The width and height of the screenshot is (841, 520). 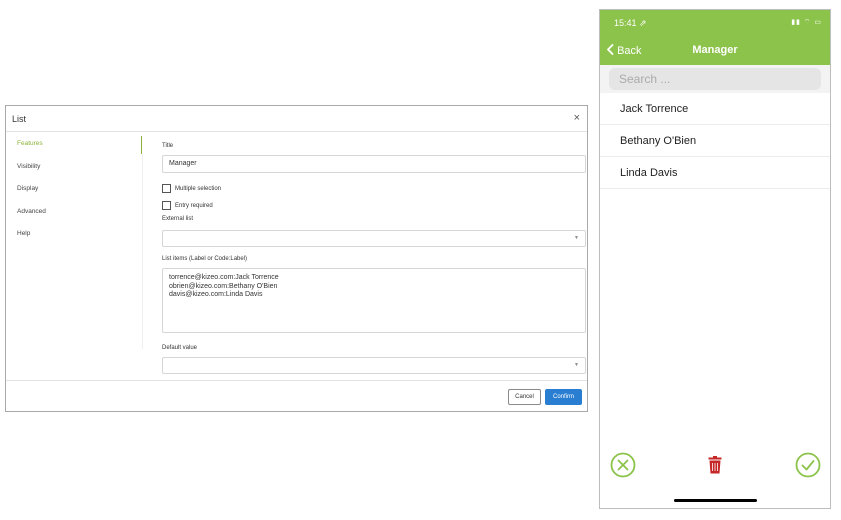 What do you see at coordinates (178, 219) in the screenshot?
I see `external-list-label: External list` at bounding box center [178, 219].